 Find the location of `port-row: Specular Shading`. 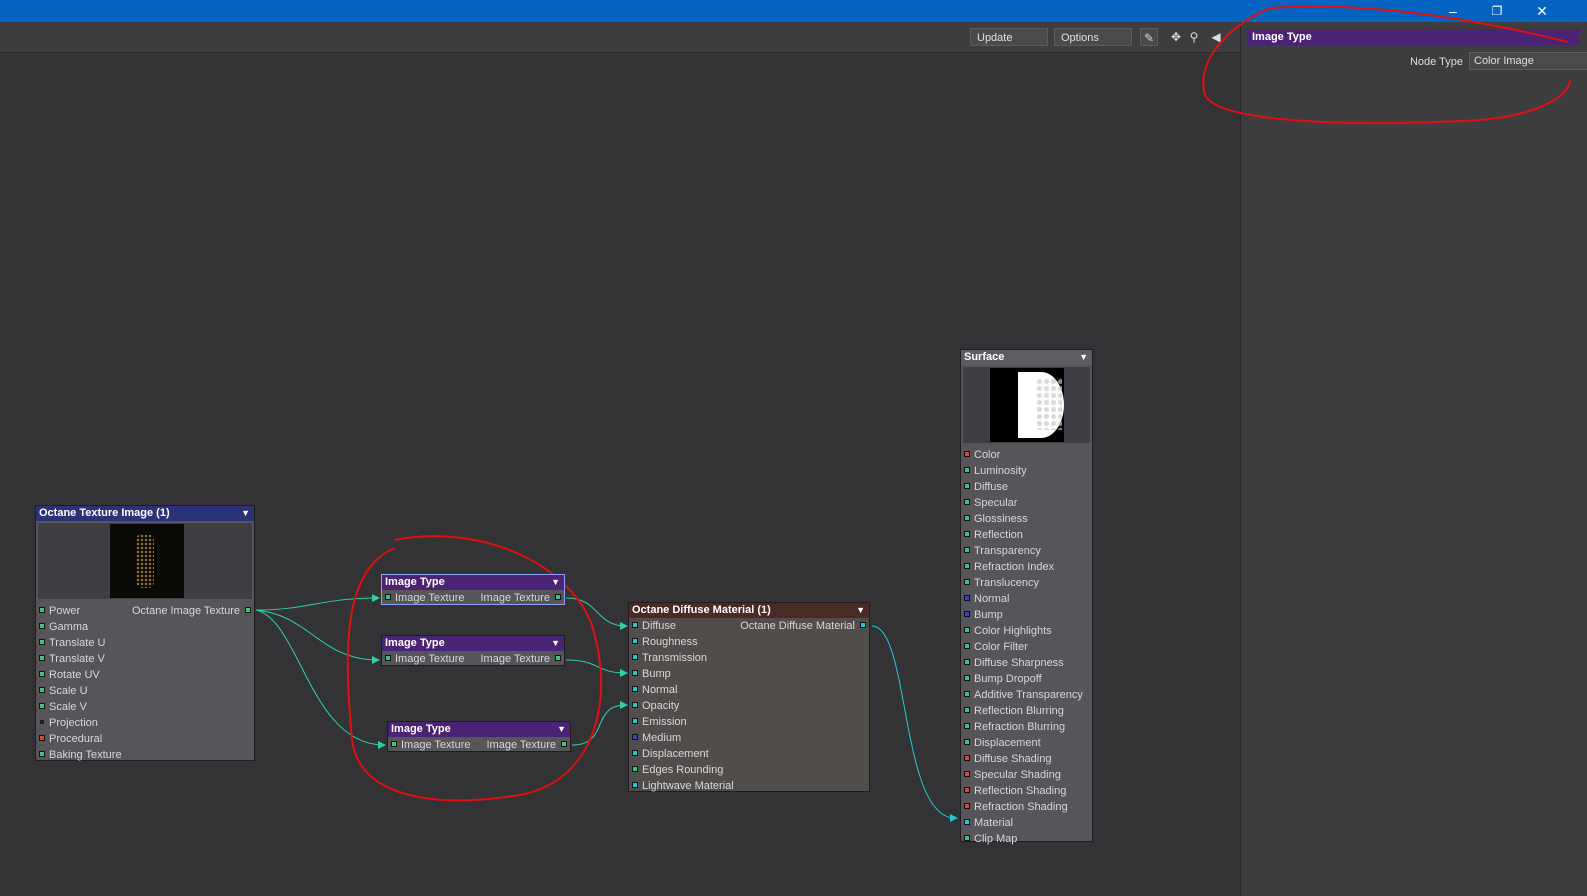

port-row: Specular Shading is located at coordinates (1026, 775).